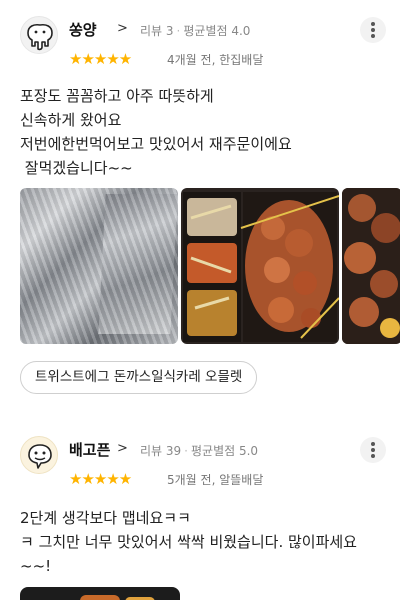 The image size is (400, 600). What do you see at coordinates (205, 41) in the screenshot?
I see `review-header: 쏭양 > 리뷰 3 · 평균별점 4.0 ★★★★★ 4개월 전, 한집배달` at bounding box center [205, 41].